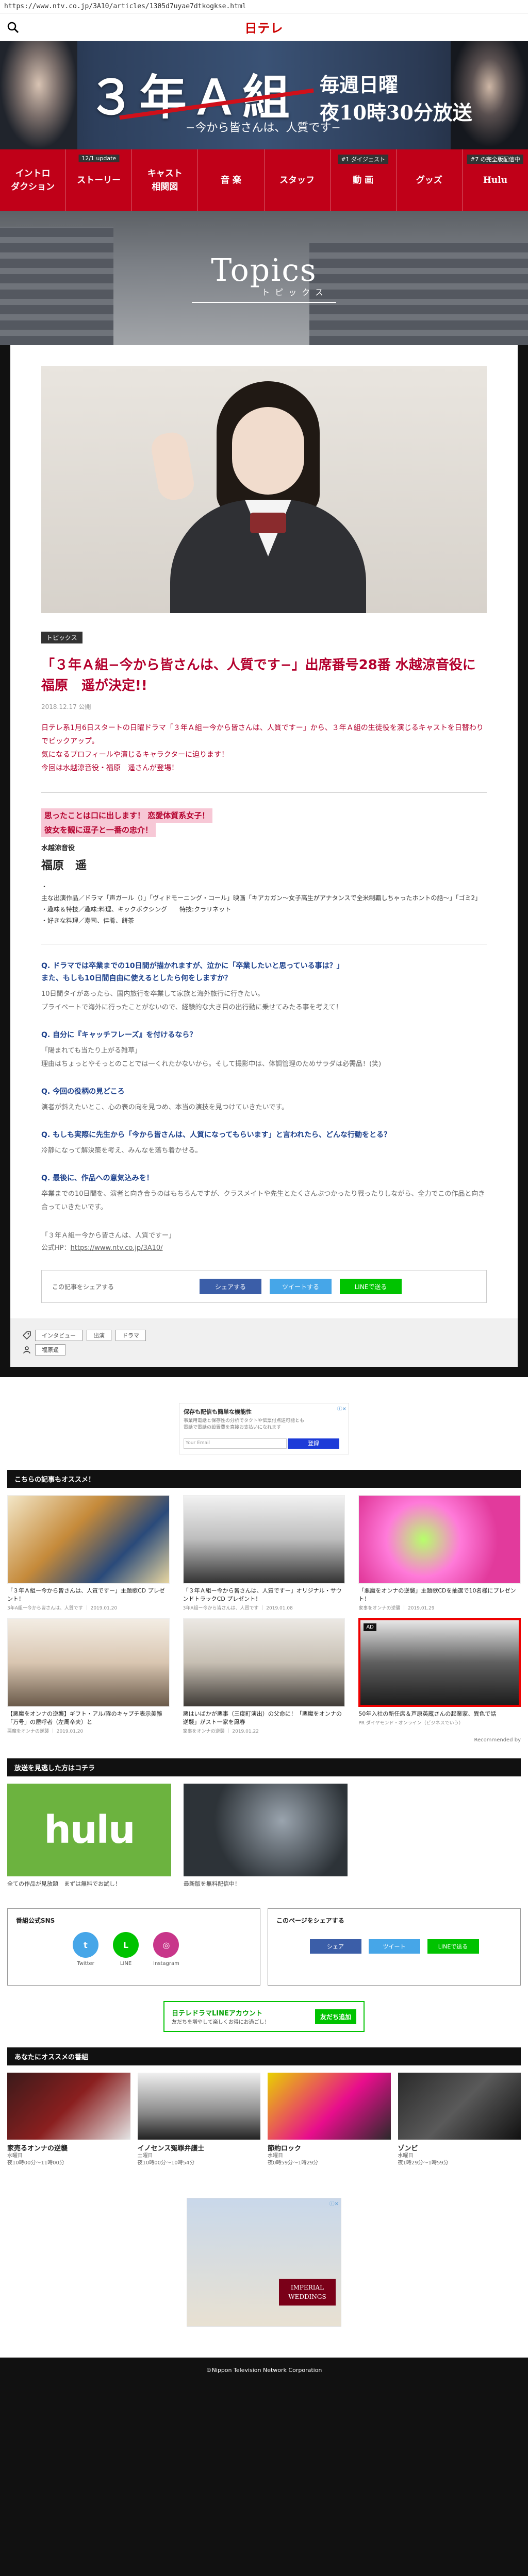 This screenshot has width=528, height=2576. I want to click on official-site-link: https://www.ntv.co.jp/3A10/, so click(117, 1248).